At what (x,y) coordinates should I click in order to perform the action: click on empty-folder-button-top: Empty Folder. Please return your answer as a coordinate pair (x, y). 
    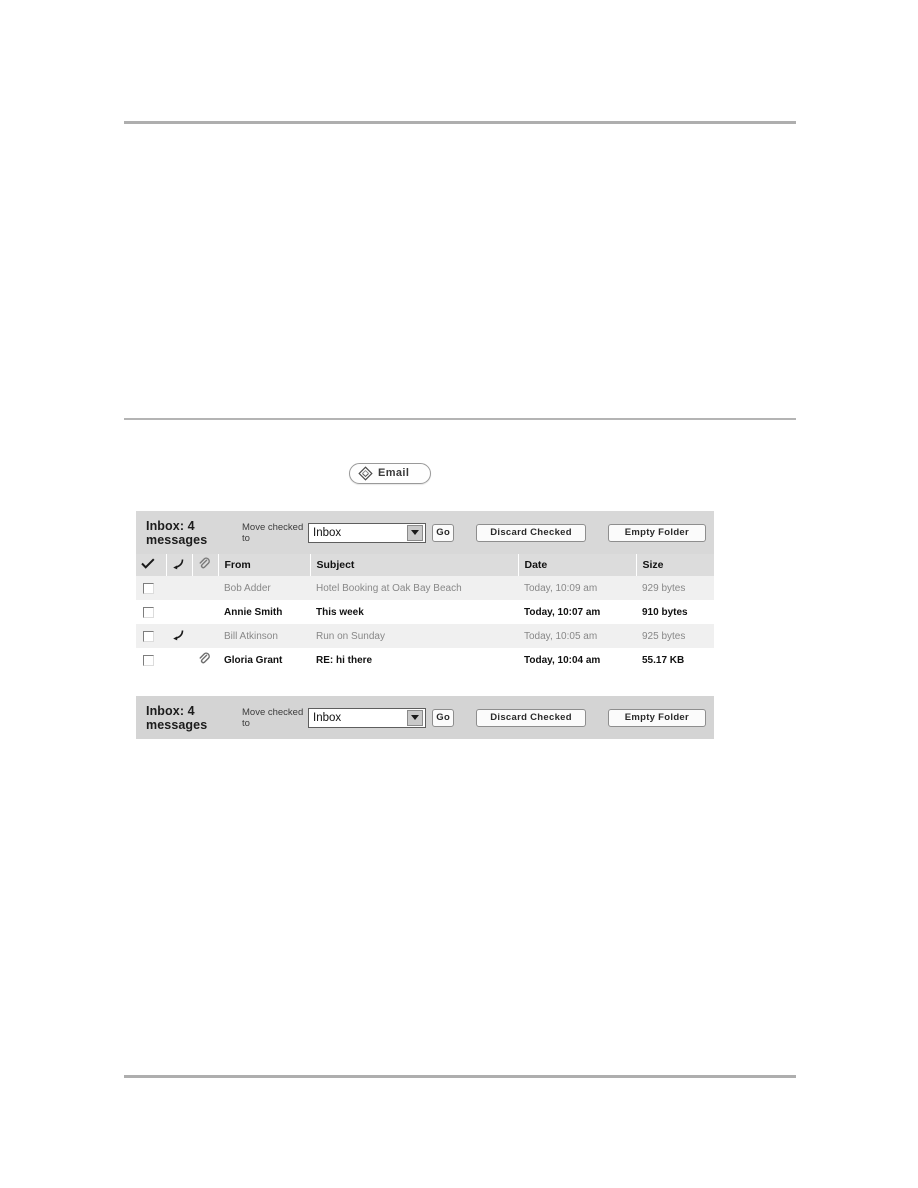
    Looking at the image, I should click on (656, 532).